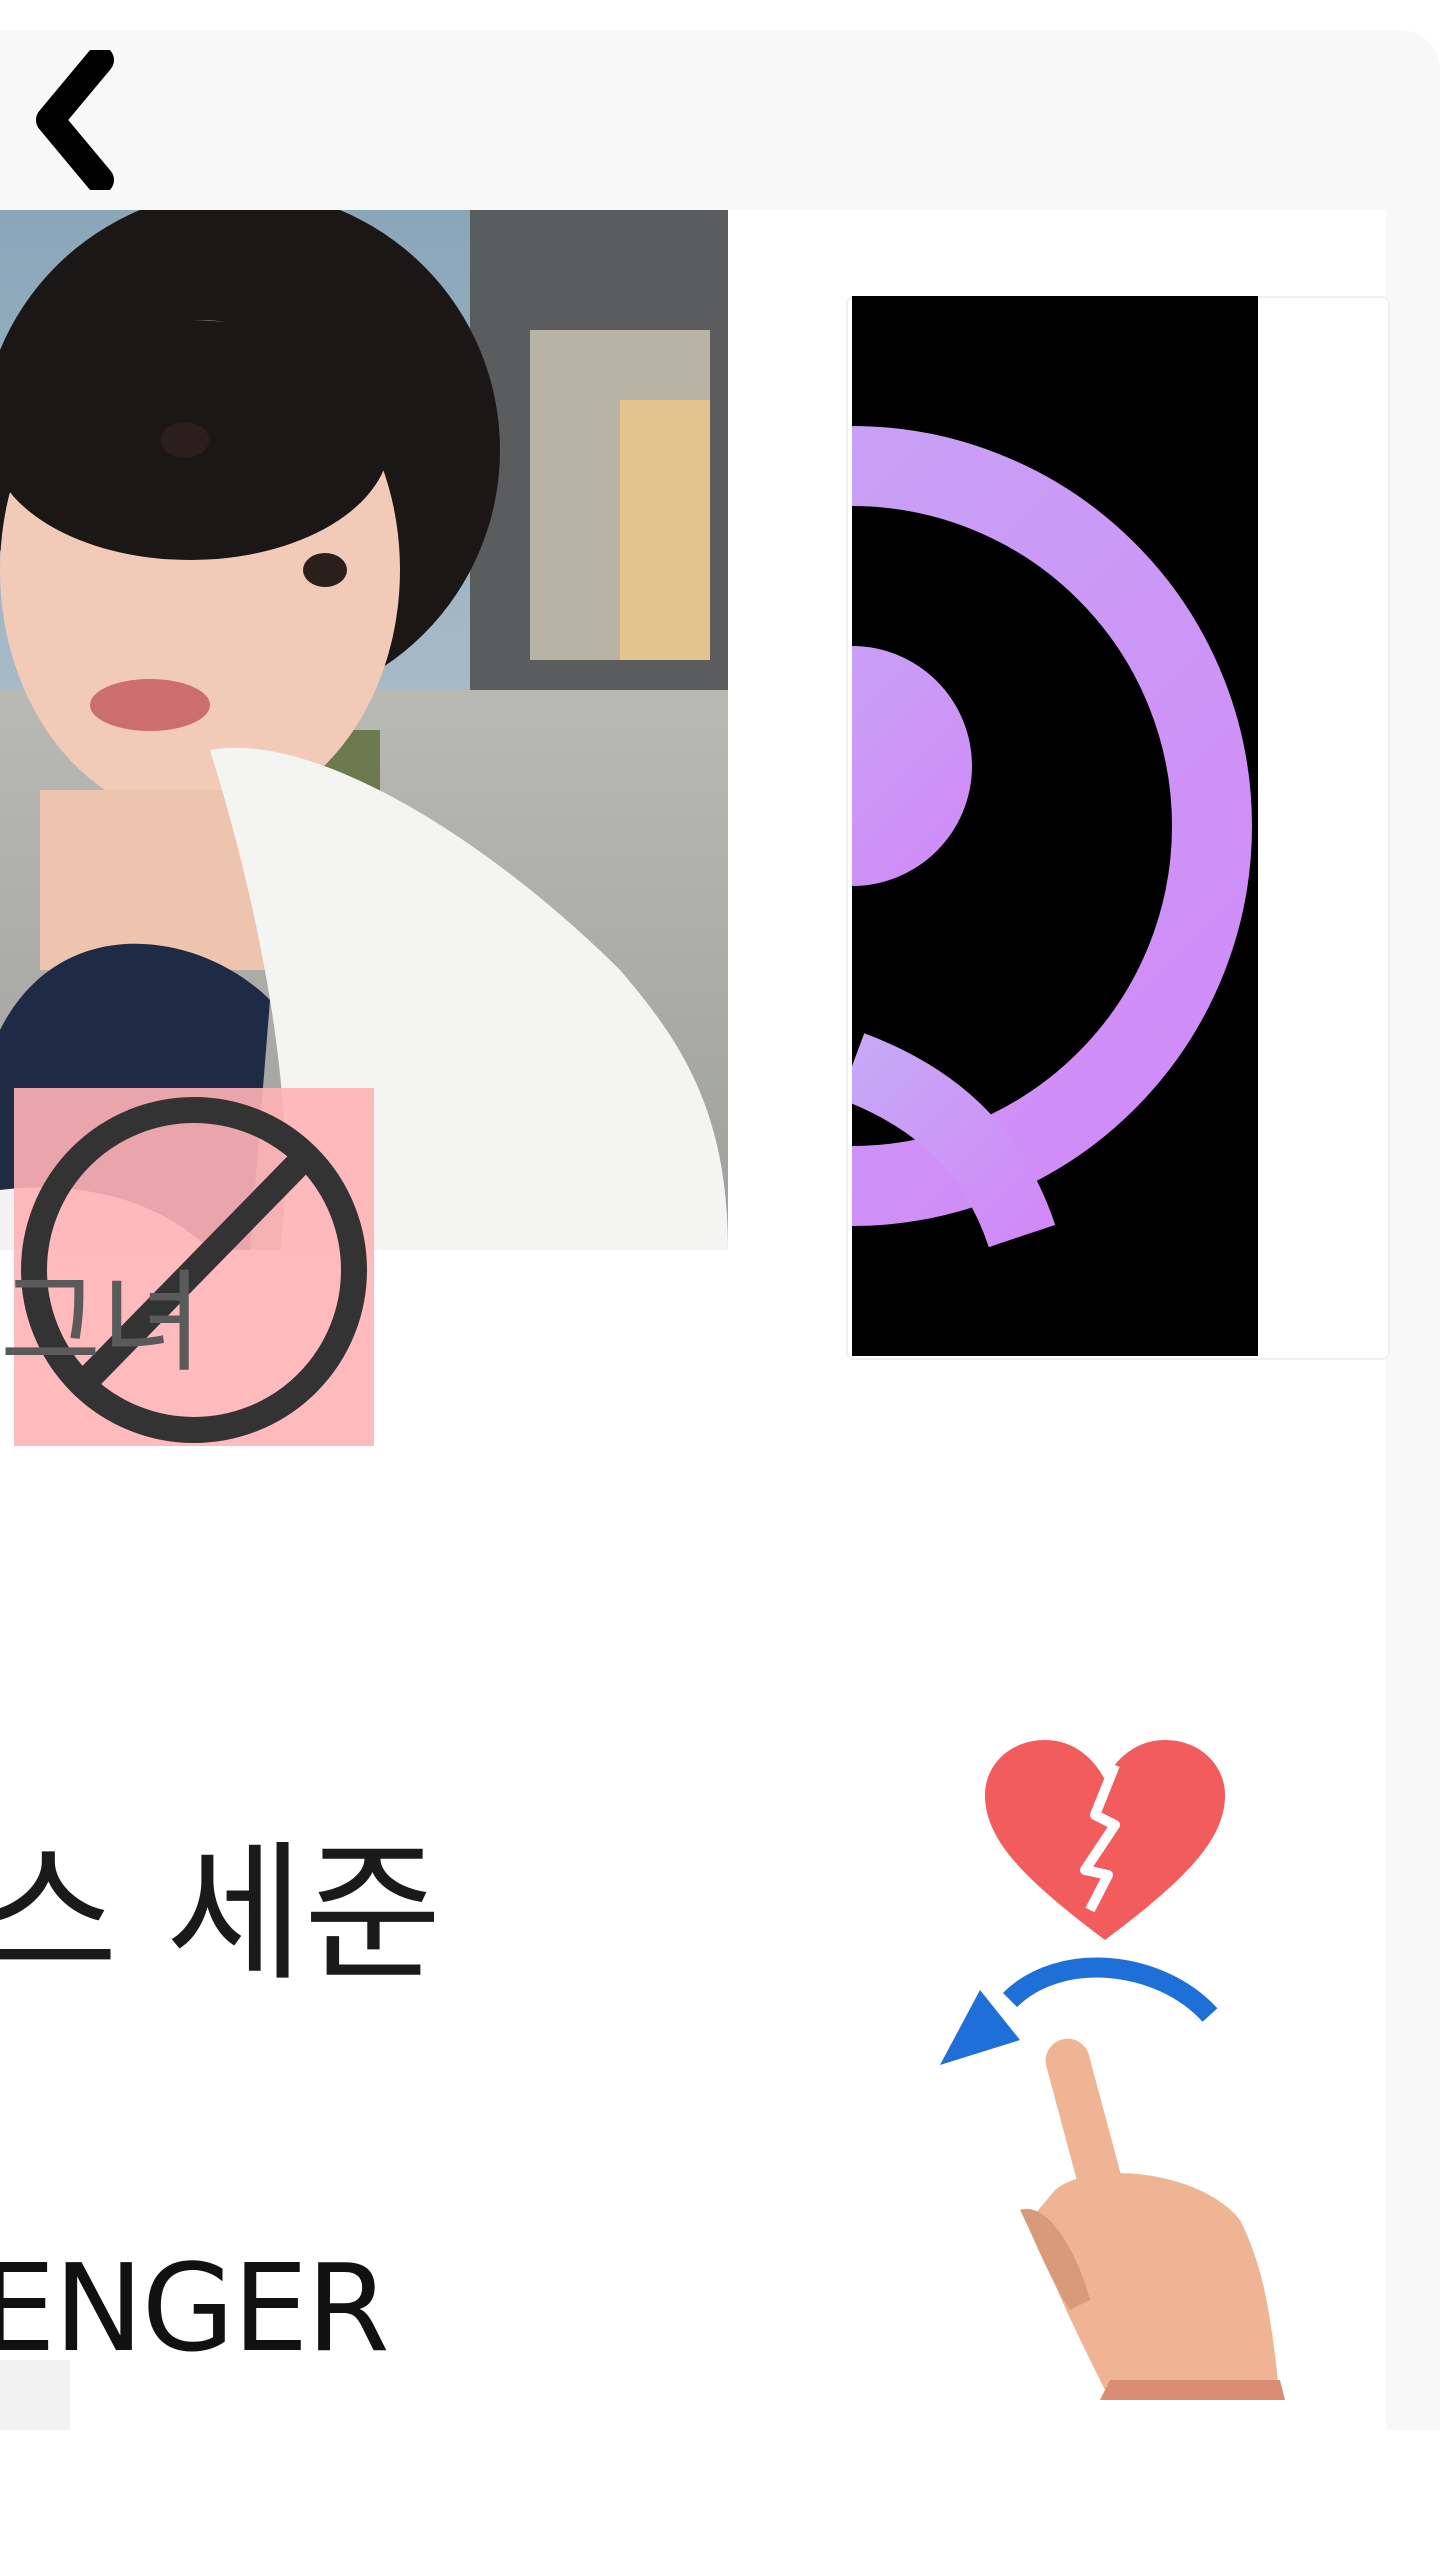  Describe the element at coordinates (101, 1323) in the screenshot. I see `overlay-label: 그녀` at that location.